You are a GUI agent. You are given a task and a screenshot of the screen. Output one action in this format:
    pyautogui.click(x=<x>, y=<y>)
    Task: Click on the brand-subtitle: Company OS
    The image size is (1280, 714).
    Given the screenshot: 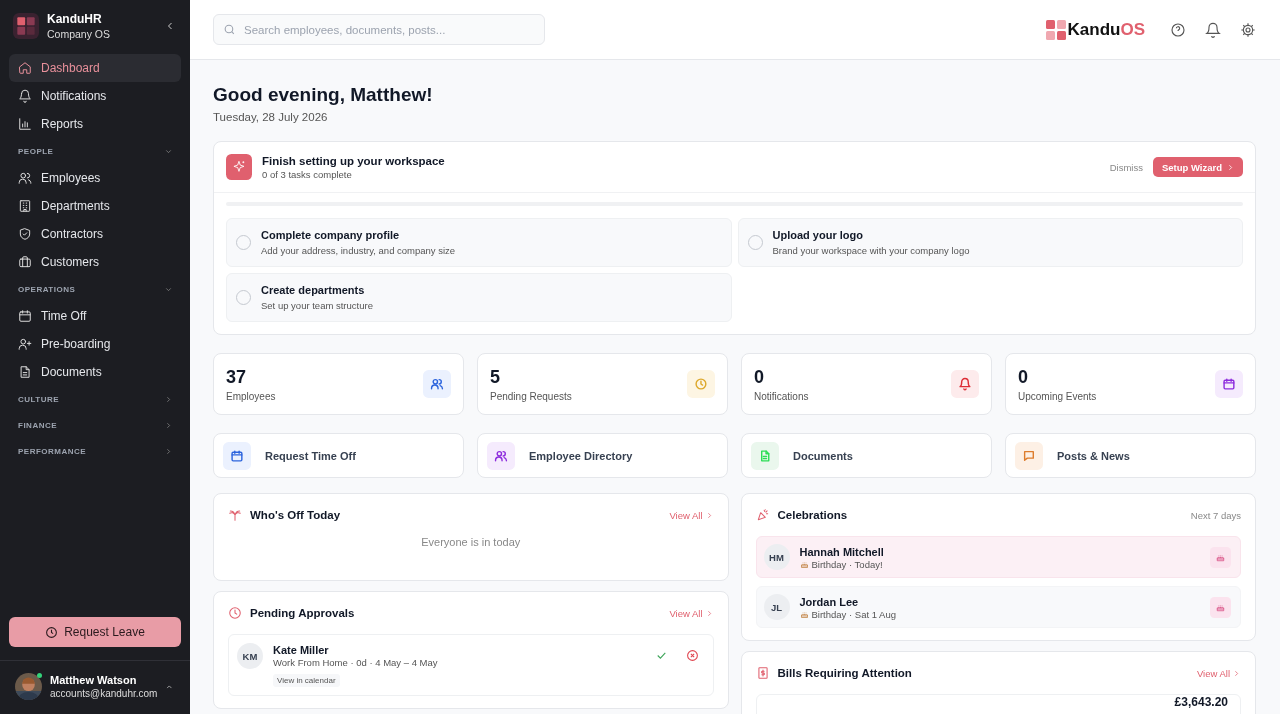 What is the action you would take?
    pyautogui.click(x=79, y=34)
    